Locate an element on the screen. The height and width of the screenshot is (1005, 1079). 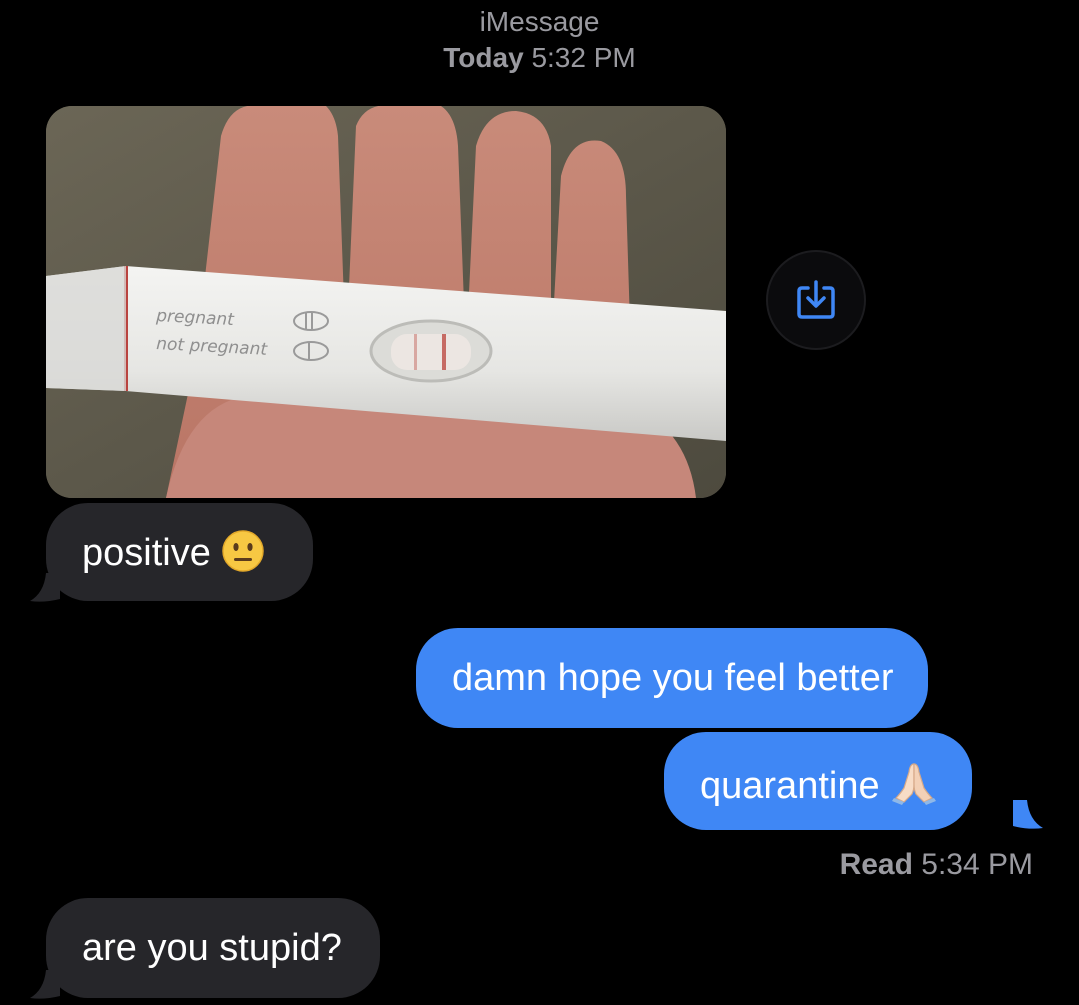
message-text: positive is located at coordinates (146, 553).